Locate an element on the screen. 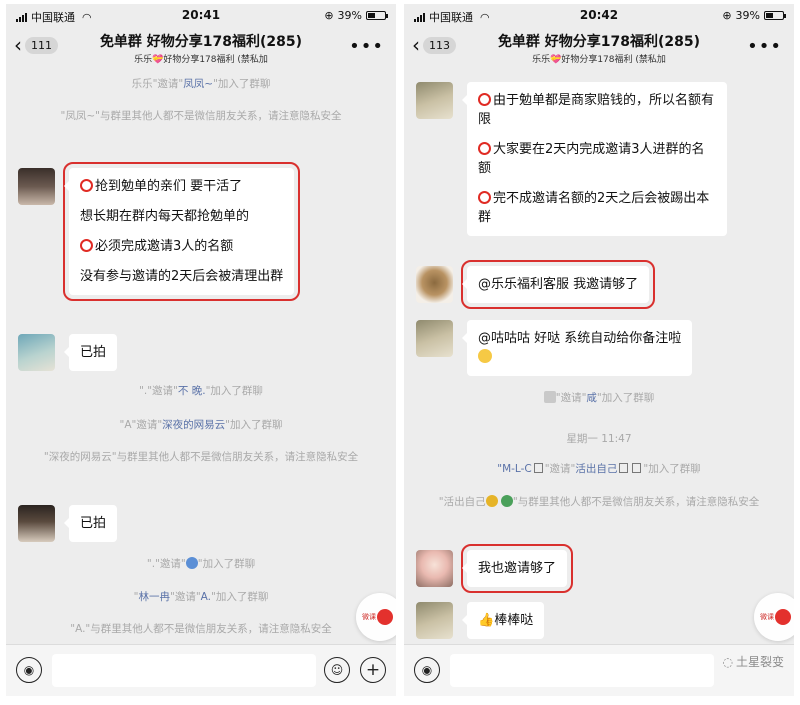 The height and width of the screenshot is (705, 800). emoji-icon: ☺ is located at coordinates (337, 670).